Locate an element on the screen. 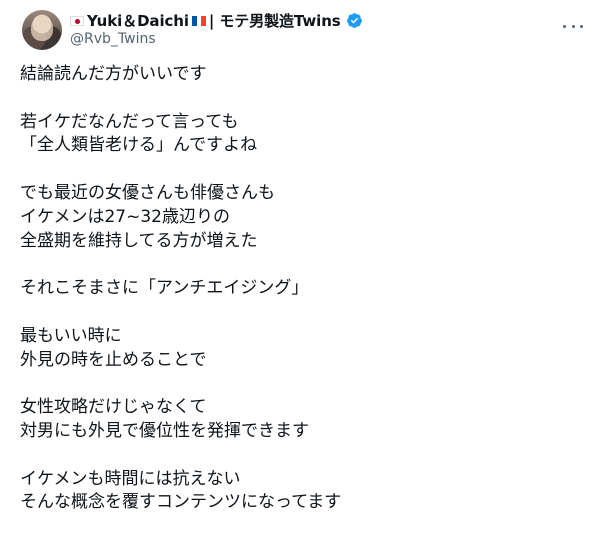 The image size is (597, 544). tweet-text-line: 外見の時を止めることで is located at coordinates (113, 359).